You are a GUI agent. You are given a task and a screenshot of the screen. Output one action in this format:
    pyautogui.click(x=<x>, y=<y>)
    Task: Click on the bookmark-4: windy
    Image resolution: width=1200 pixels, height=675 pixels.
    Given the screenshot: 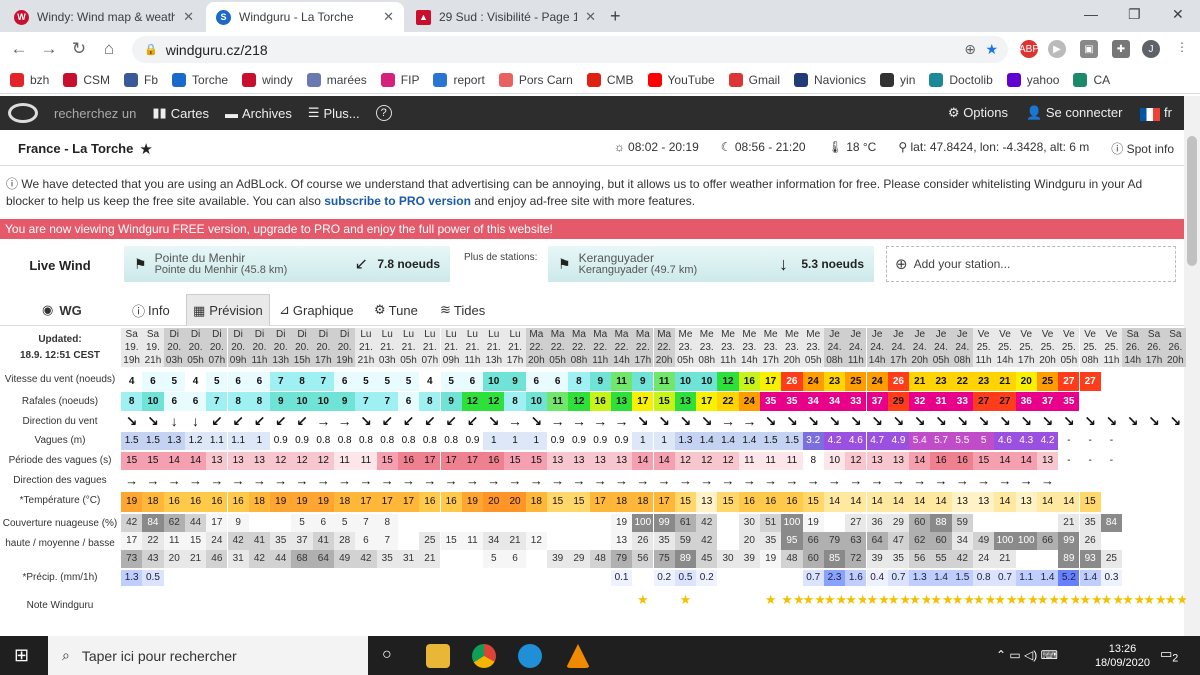 What is the action you would take?
    pyautogui.click(x=267, y=79)
    